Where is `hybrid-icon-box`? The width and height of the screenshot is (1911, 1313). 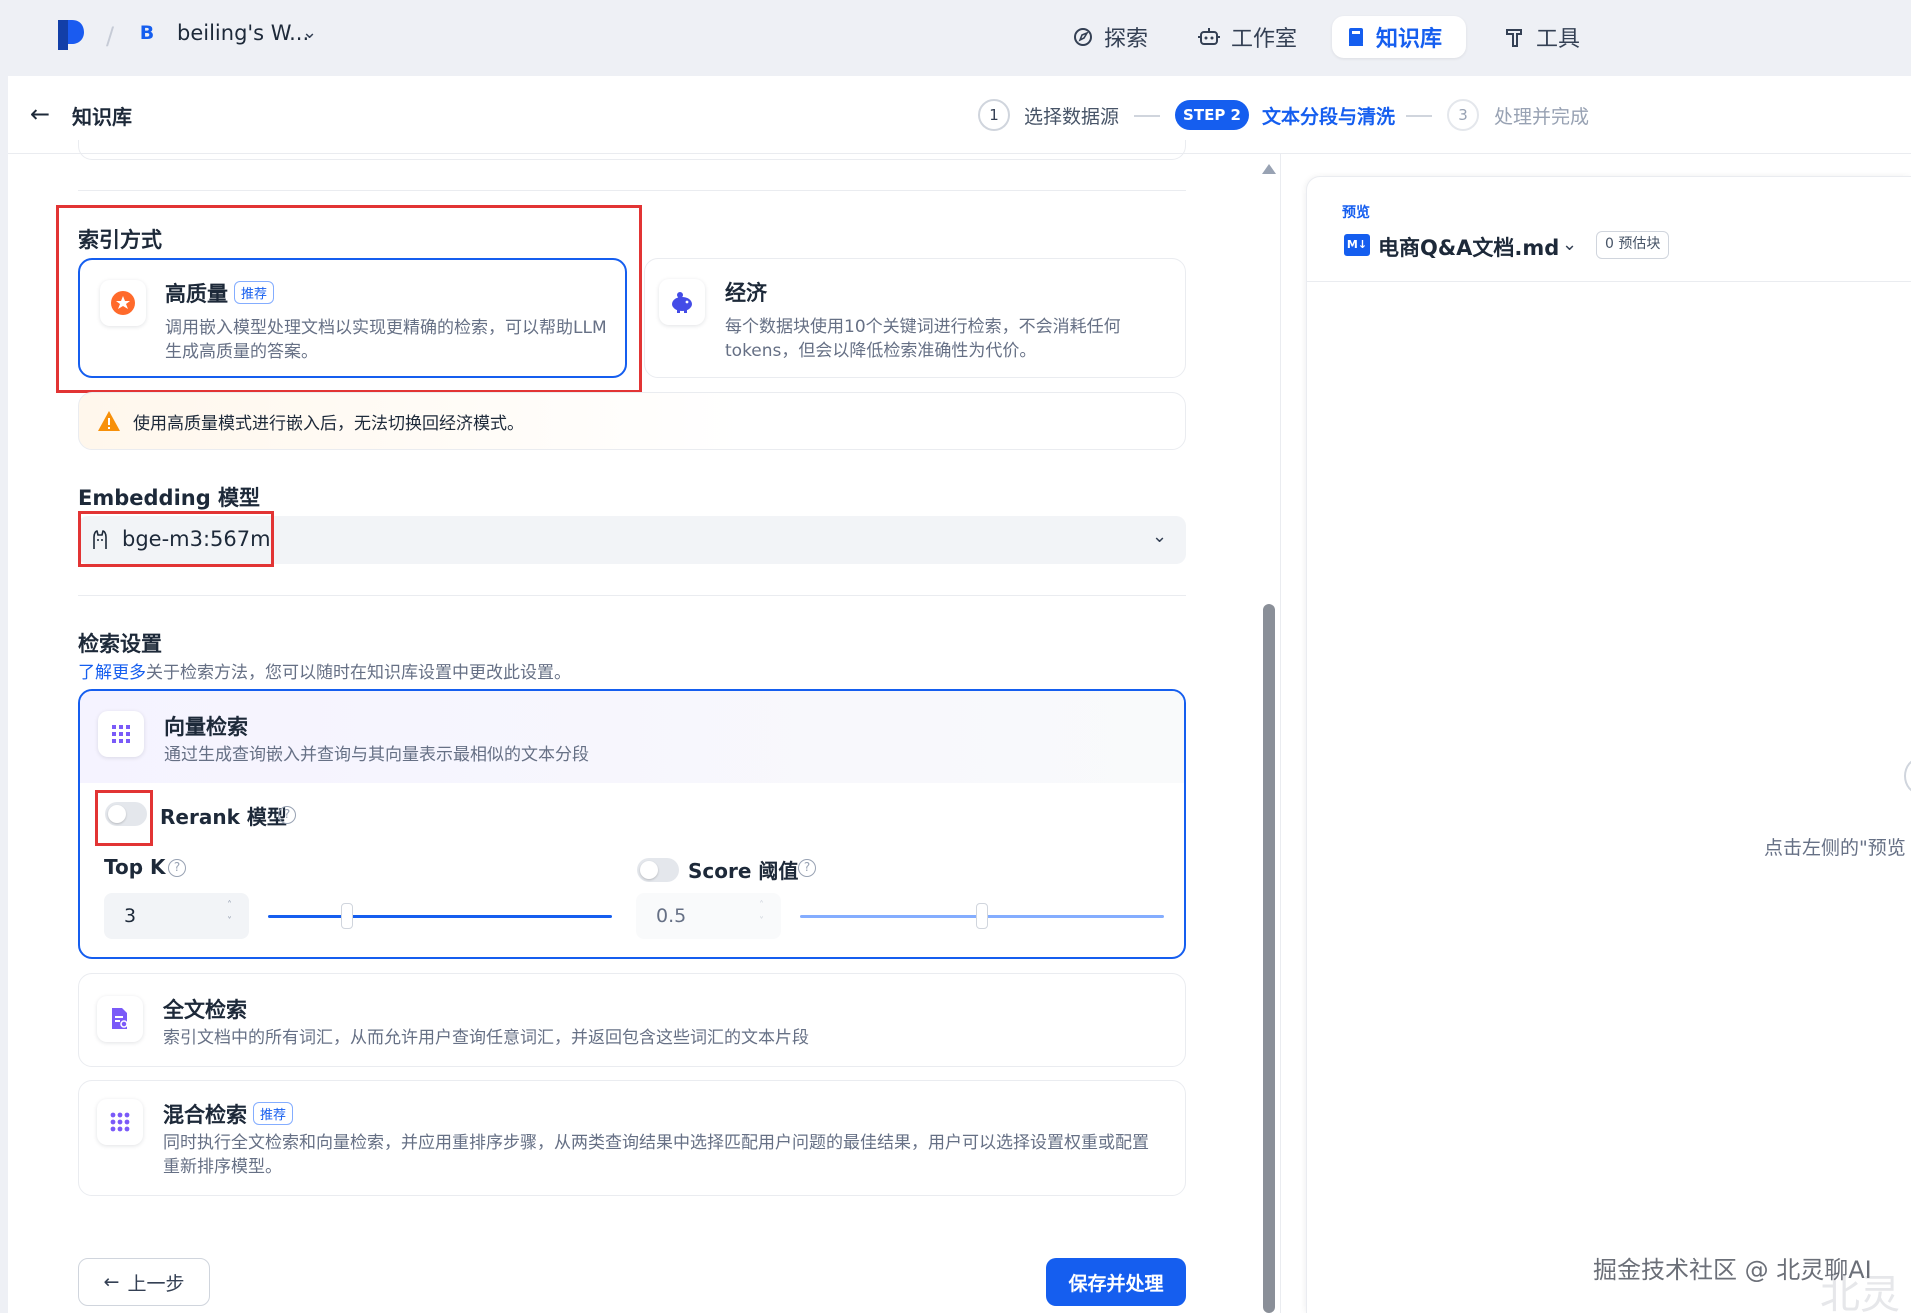 hybrid-icon-box is located at coordinates (120, 1122).